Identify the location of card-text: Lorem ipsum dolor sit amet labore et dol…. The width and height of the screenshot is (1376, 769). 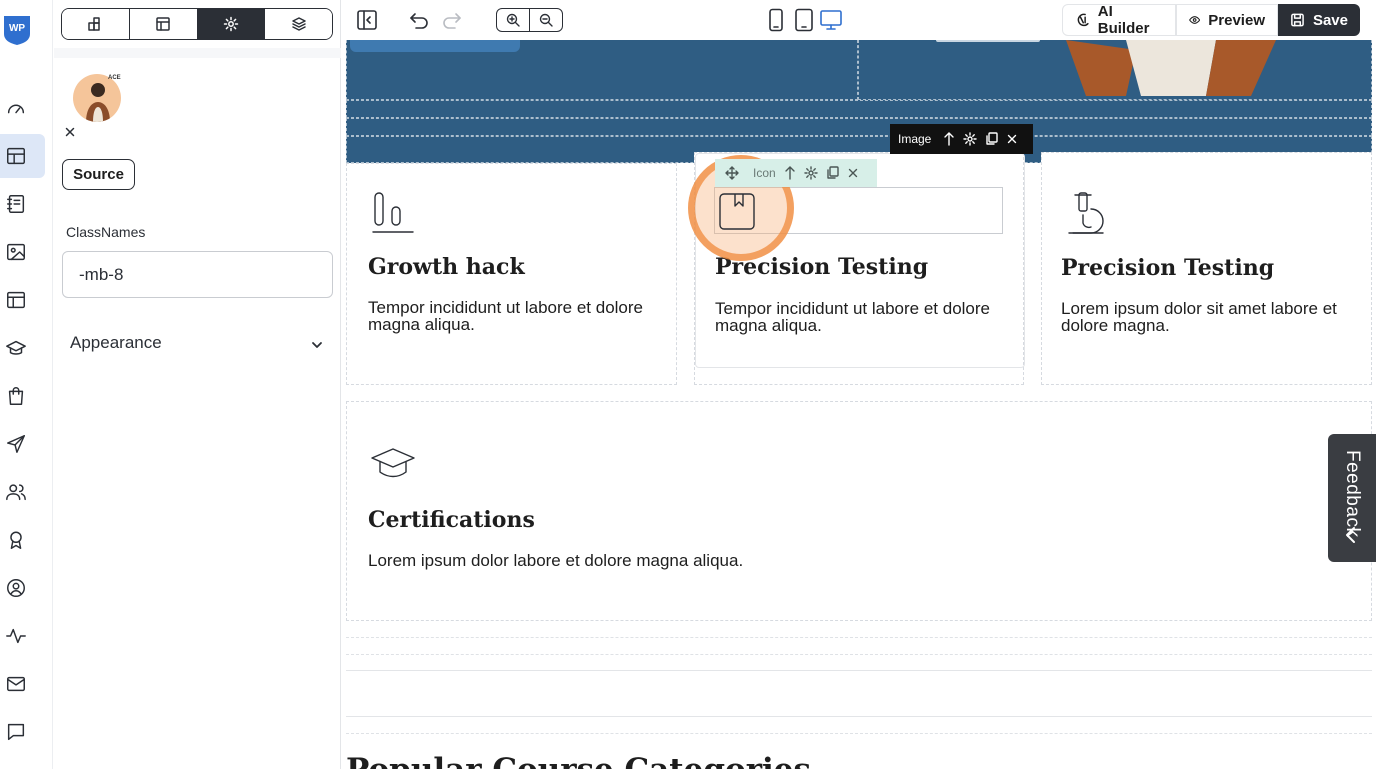
(1199, 317).